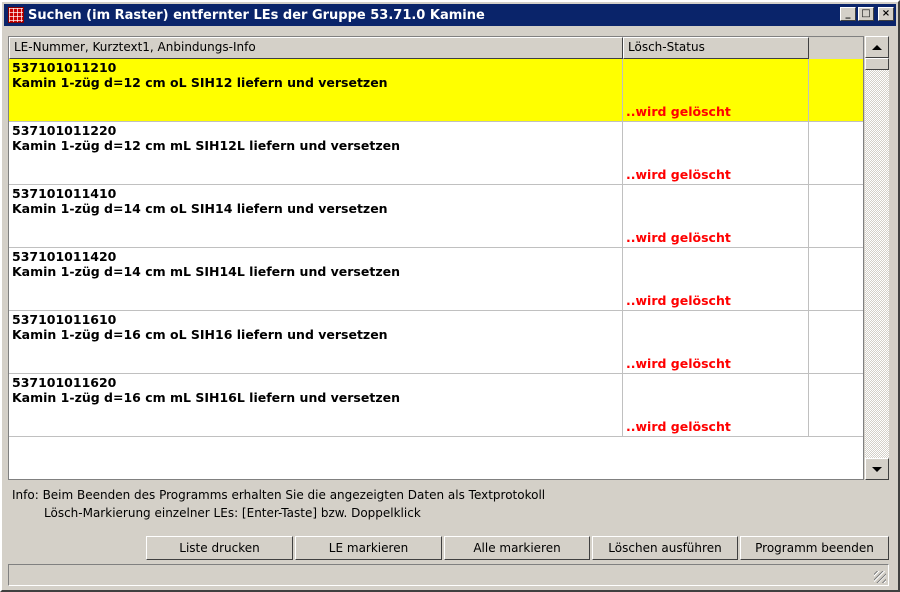 Image resolution: width=900 pixels, height=592 pixels. What do you see at coordinates (716, 48) in the screenshot?
I see `column-header-status: Lösch-Status` at bounding box center [716, 48].